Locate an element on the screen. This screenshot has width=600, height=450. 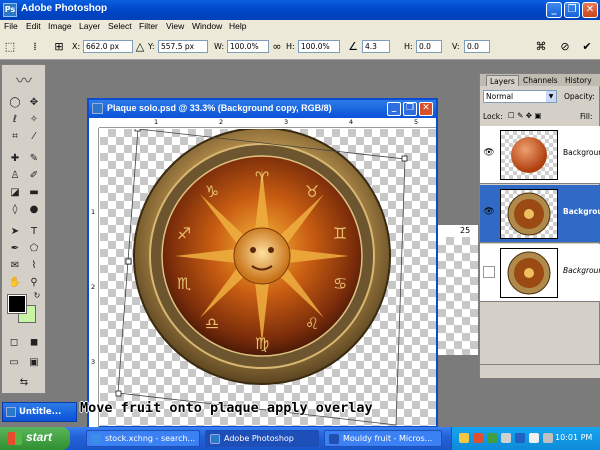
shape-tool-icon: ⬠ is located at coordinates (34, 248).